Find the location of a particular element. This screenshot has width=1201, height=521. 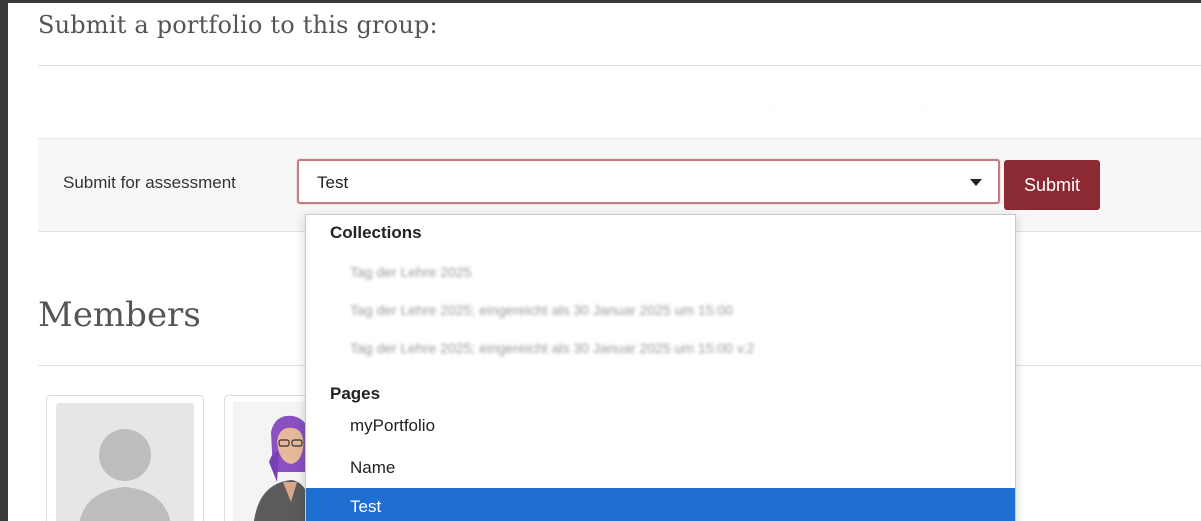

optgroup-collections: Collections is located at coordinates (376, 232).